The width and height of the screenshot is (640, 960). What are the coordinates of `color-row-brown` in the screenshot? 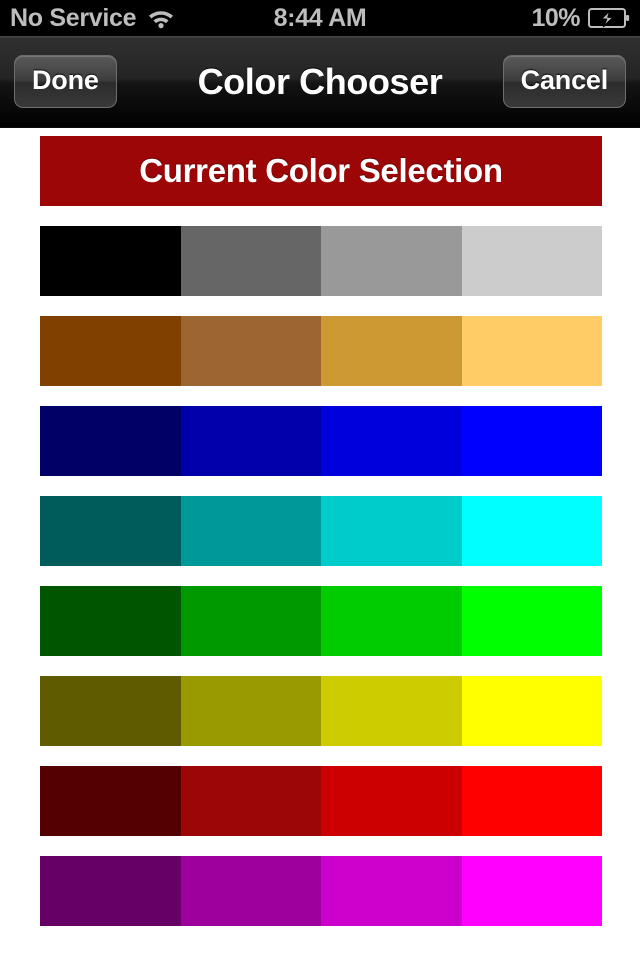 It's located at (321, 351).